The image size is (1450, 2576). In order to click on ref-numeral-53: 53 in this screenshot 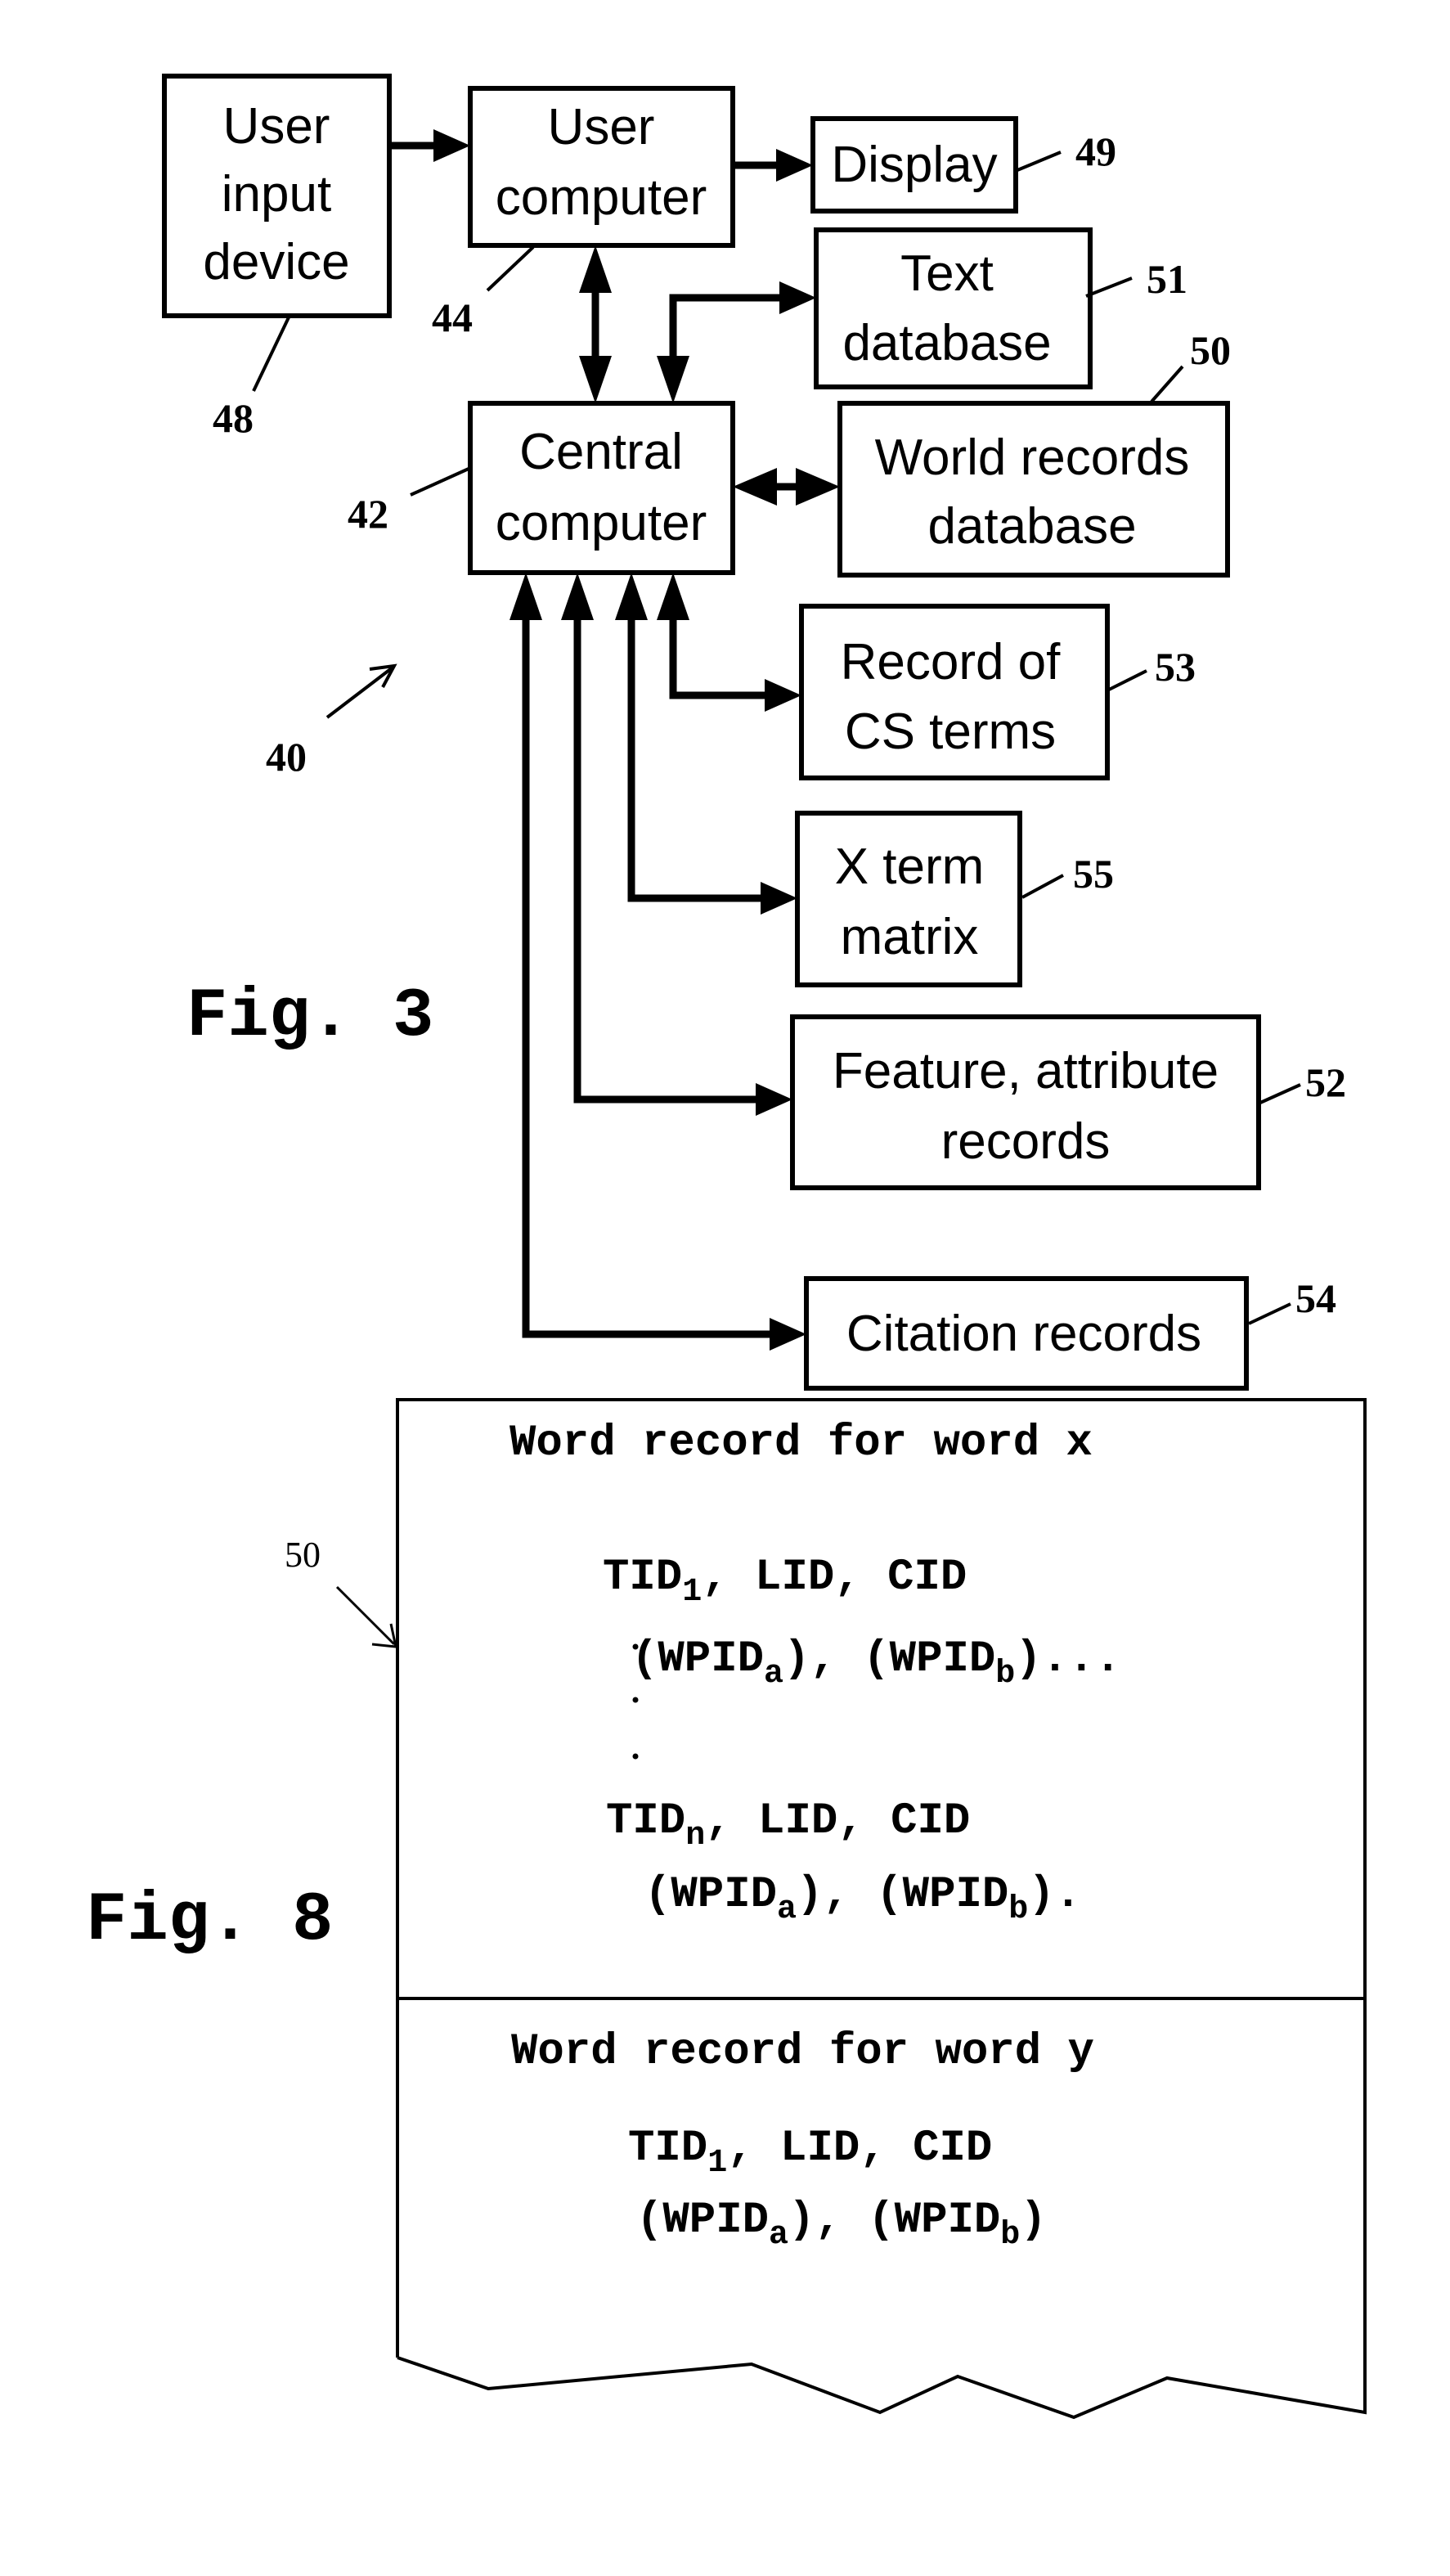, I will do `click(1175, 667)`.